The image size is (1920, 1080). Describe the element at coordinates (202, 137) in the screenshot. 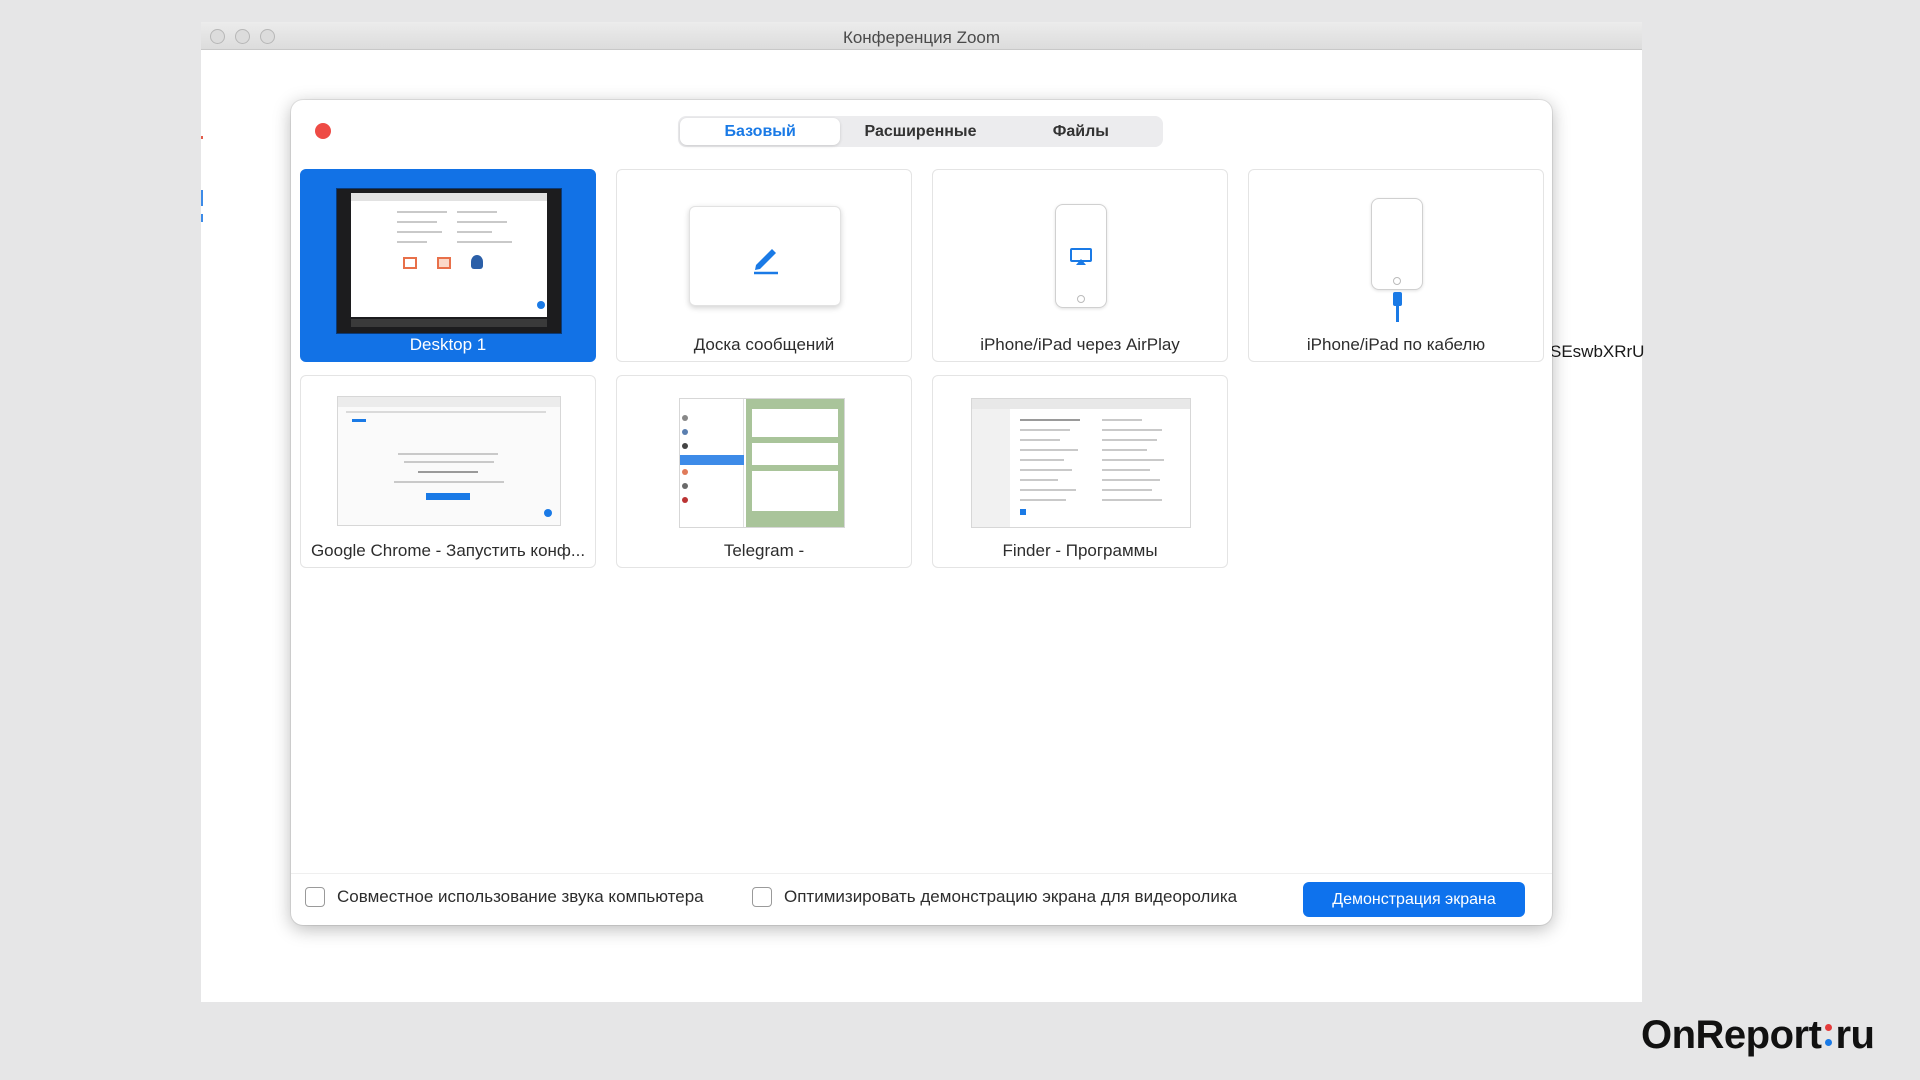

I see `edge-marker-red` at that location.